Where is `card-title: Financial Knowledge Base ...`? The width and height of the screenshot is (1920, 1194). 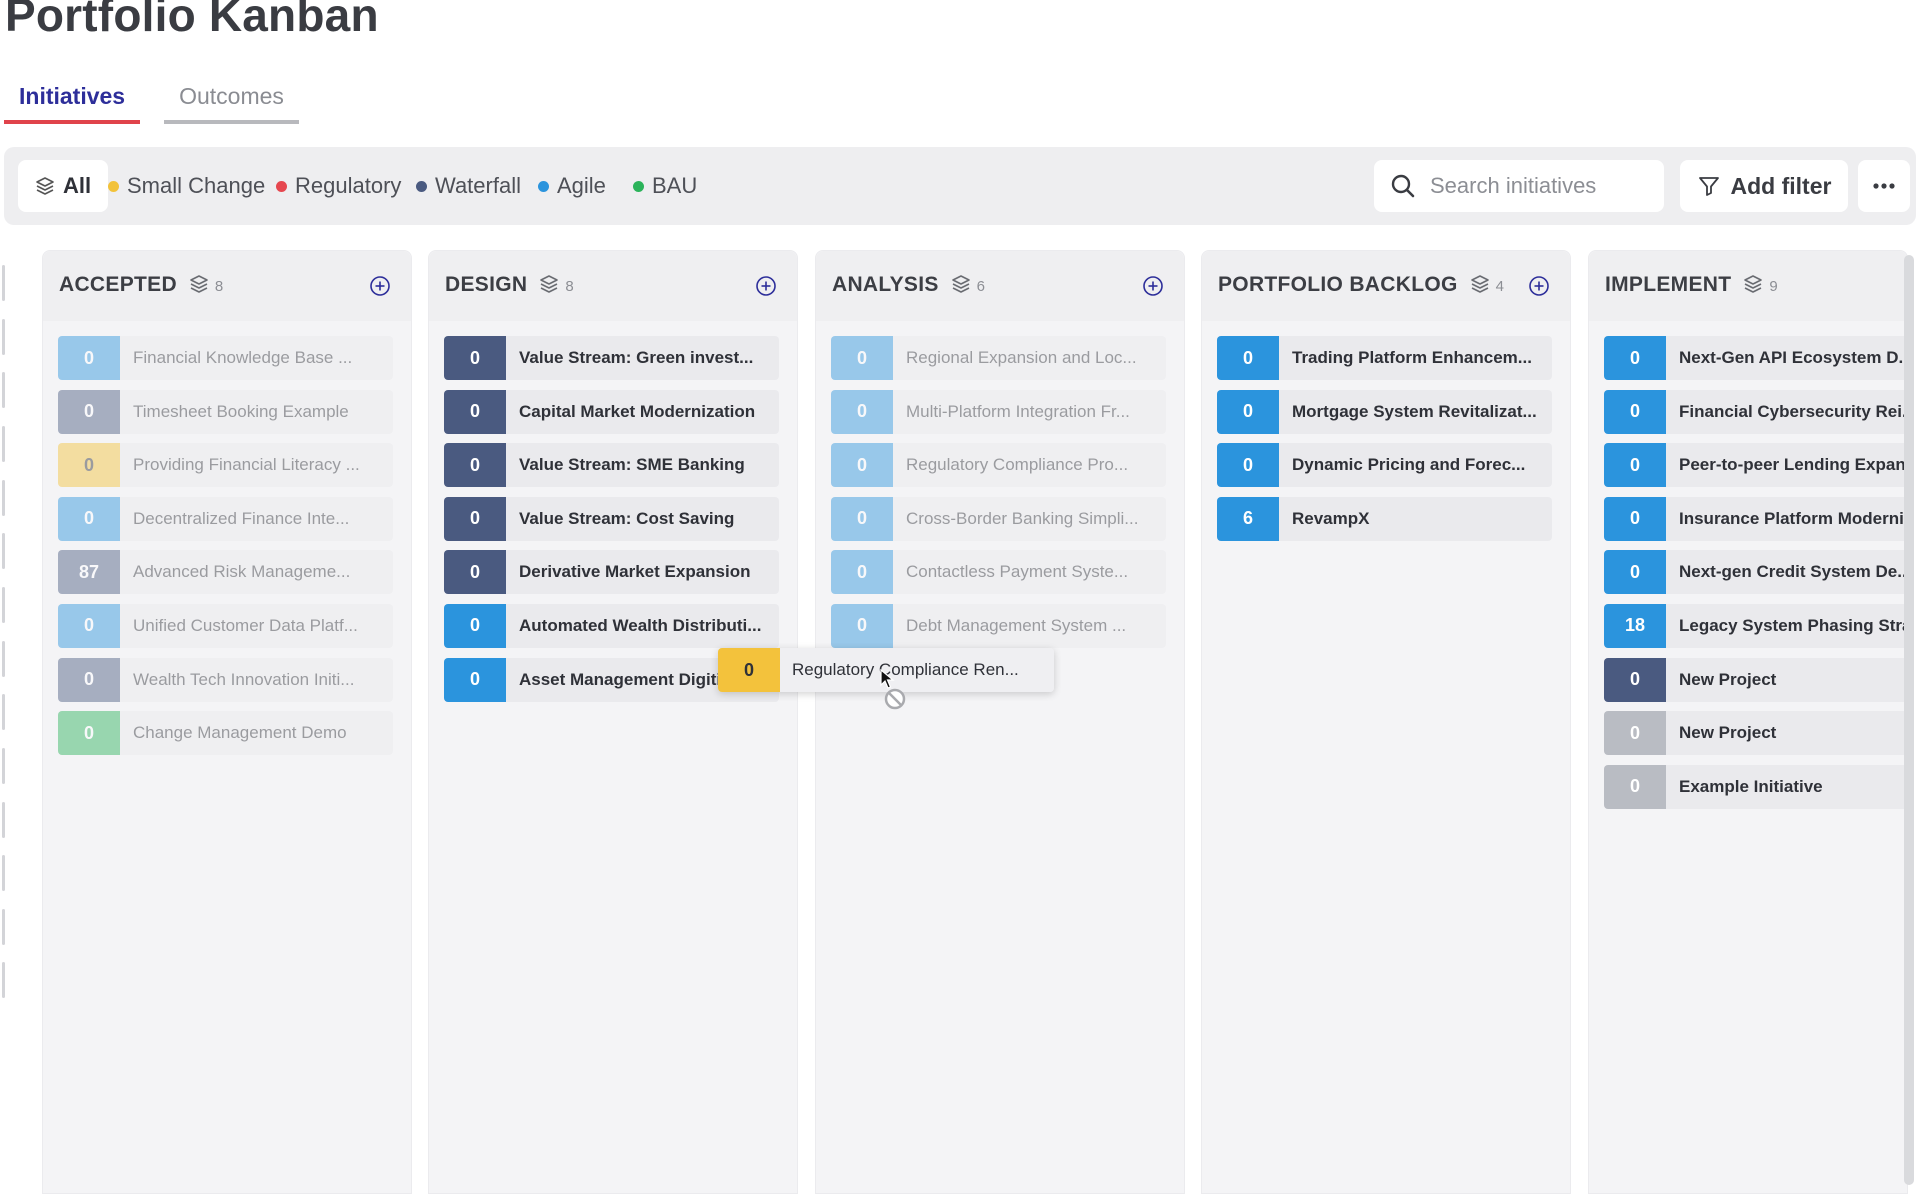 card-title: Financial Knowledge Base ... is located at coordinates (256, 358).